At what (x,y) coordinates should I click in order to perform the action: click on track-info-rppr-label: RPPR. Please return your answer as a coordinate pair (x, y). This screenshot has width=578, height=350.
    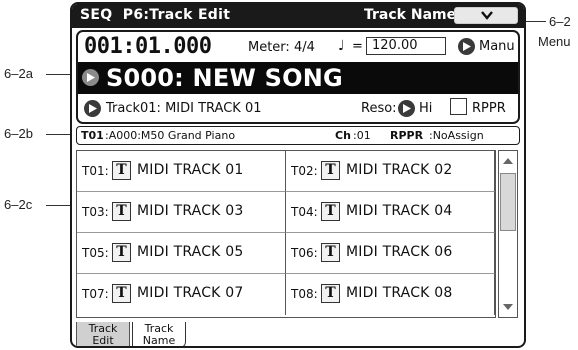
    Looking at the image, I should click on (407, 135).